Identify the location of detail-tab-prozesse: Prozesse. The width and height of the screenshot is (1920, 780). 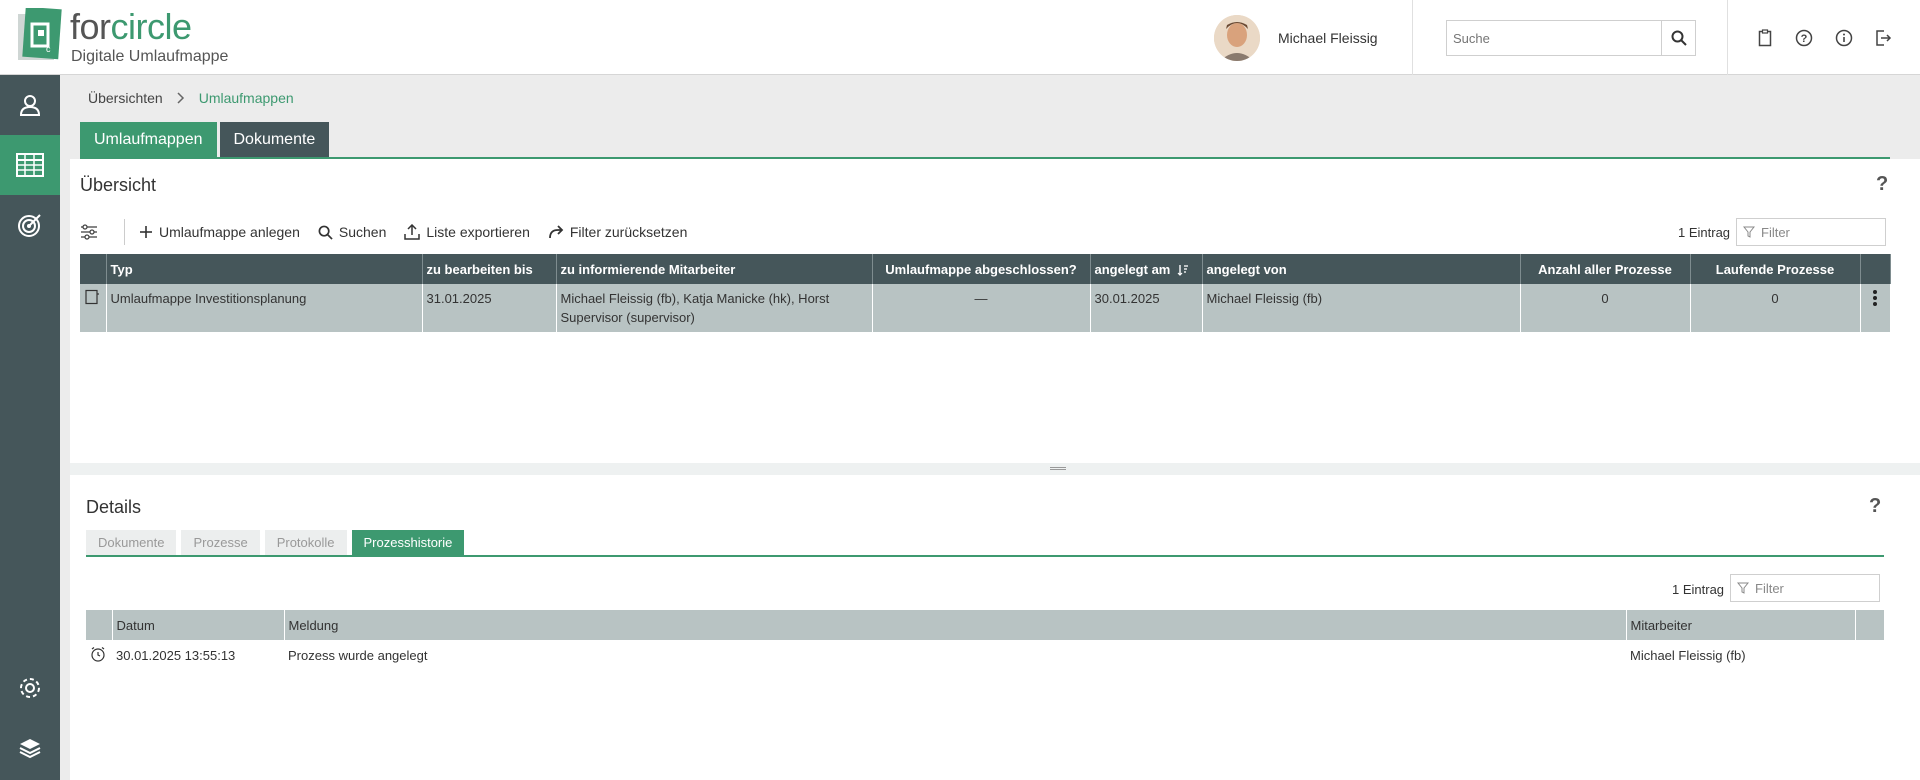
(220, 543).